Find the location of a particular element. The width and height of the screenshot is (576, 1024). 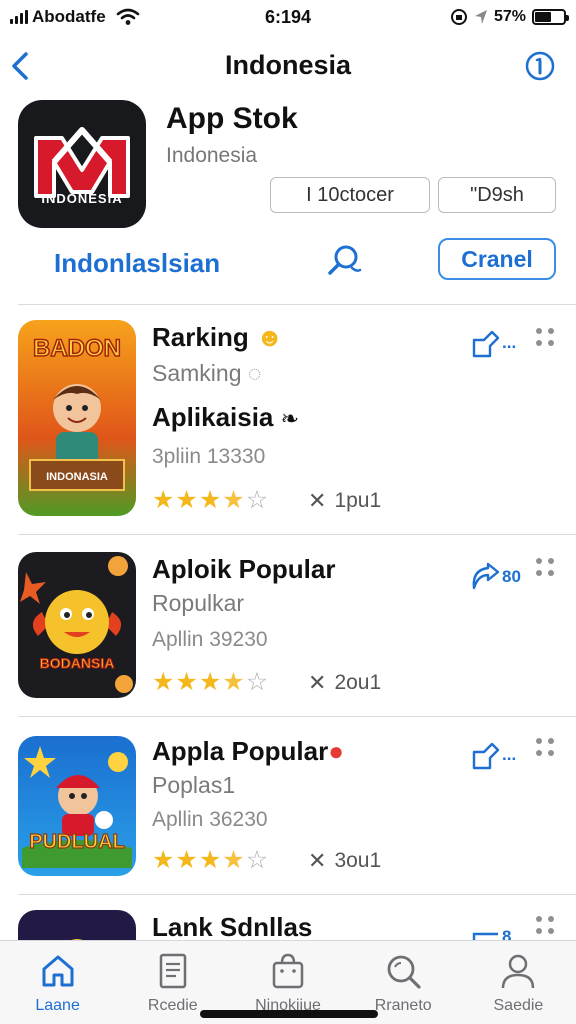

wifi-icon is located at coordinates (127, 16).